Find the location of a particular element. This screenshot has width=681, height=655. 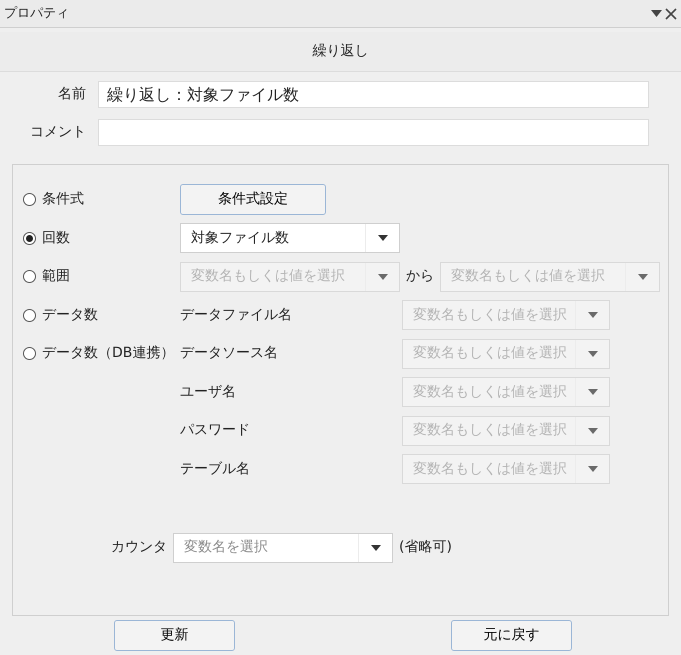

radio-label: 範囲 is located at coordinates (56, 276).